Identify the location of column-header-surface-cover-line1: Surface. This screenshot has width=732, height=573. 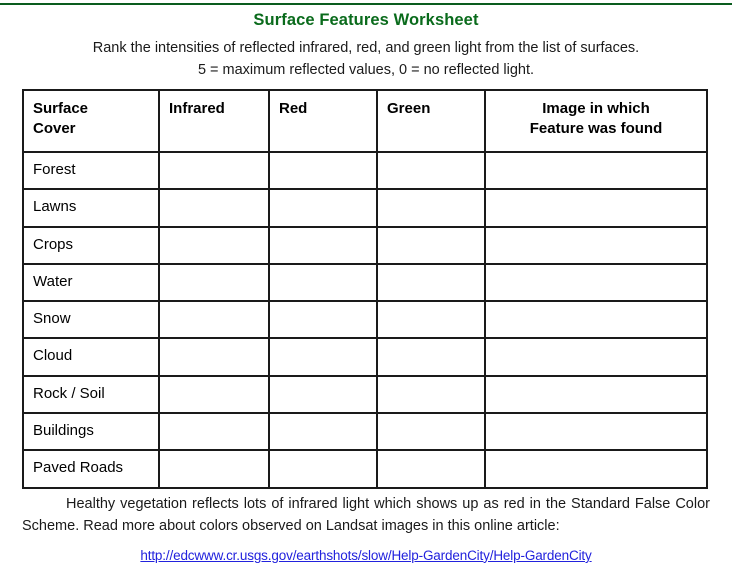
(61, 108).